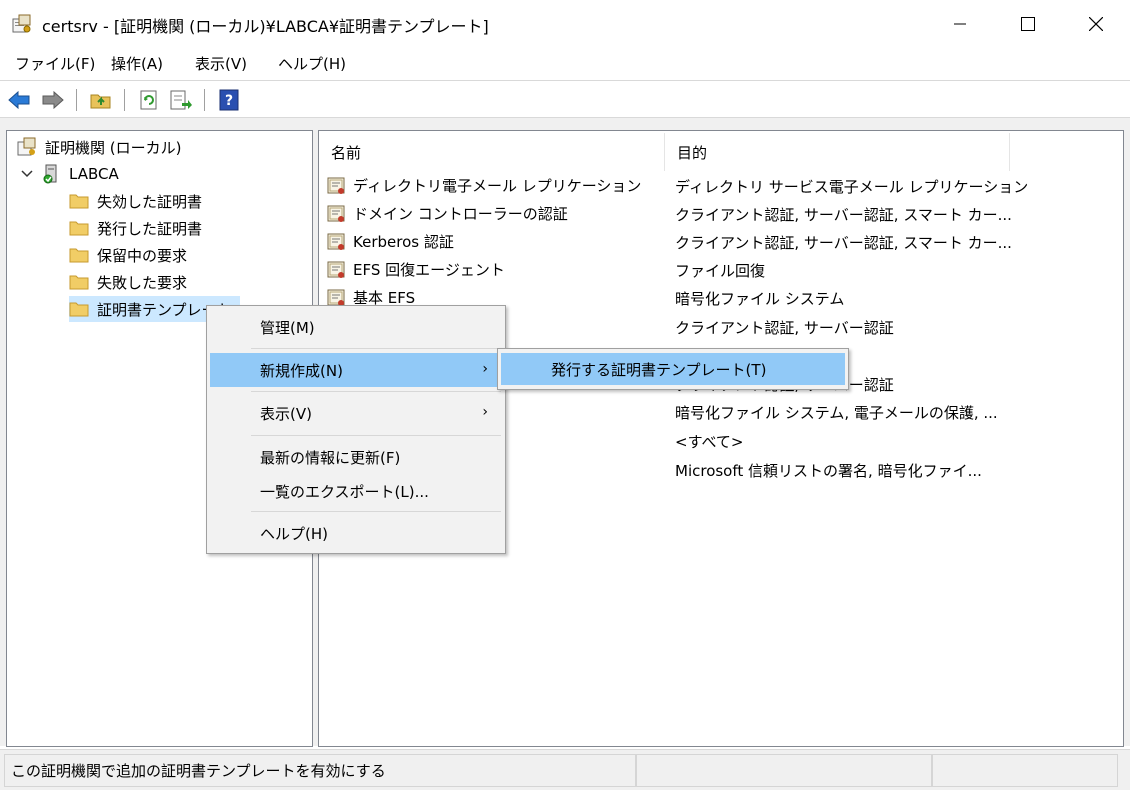 This screenshot has height=790, width=1130. What do you see at coordinates (1096, 24) in the screenshot?
I see `close-button` at bounding box center [1096, 24].